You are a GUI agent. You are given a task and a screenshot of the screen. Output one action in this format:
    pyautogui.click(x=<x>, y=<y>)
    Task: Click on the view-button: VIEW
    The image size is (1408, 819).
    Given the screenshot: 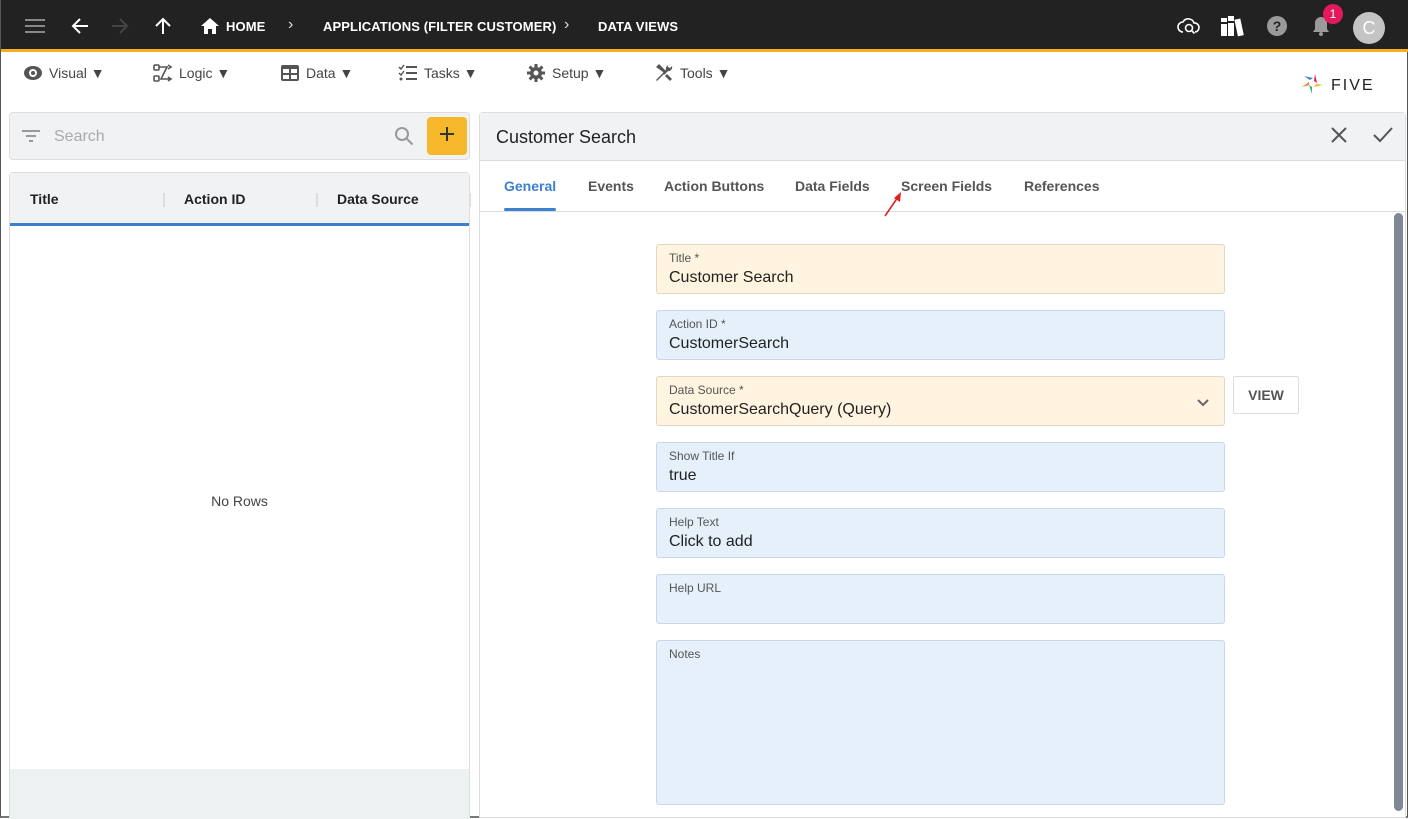 What is the action you would take?
    pyautogui.click(x=1266, y=395)
    